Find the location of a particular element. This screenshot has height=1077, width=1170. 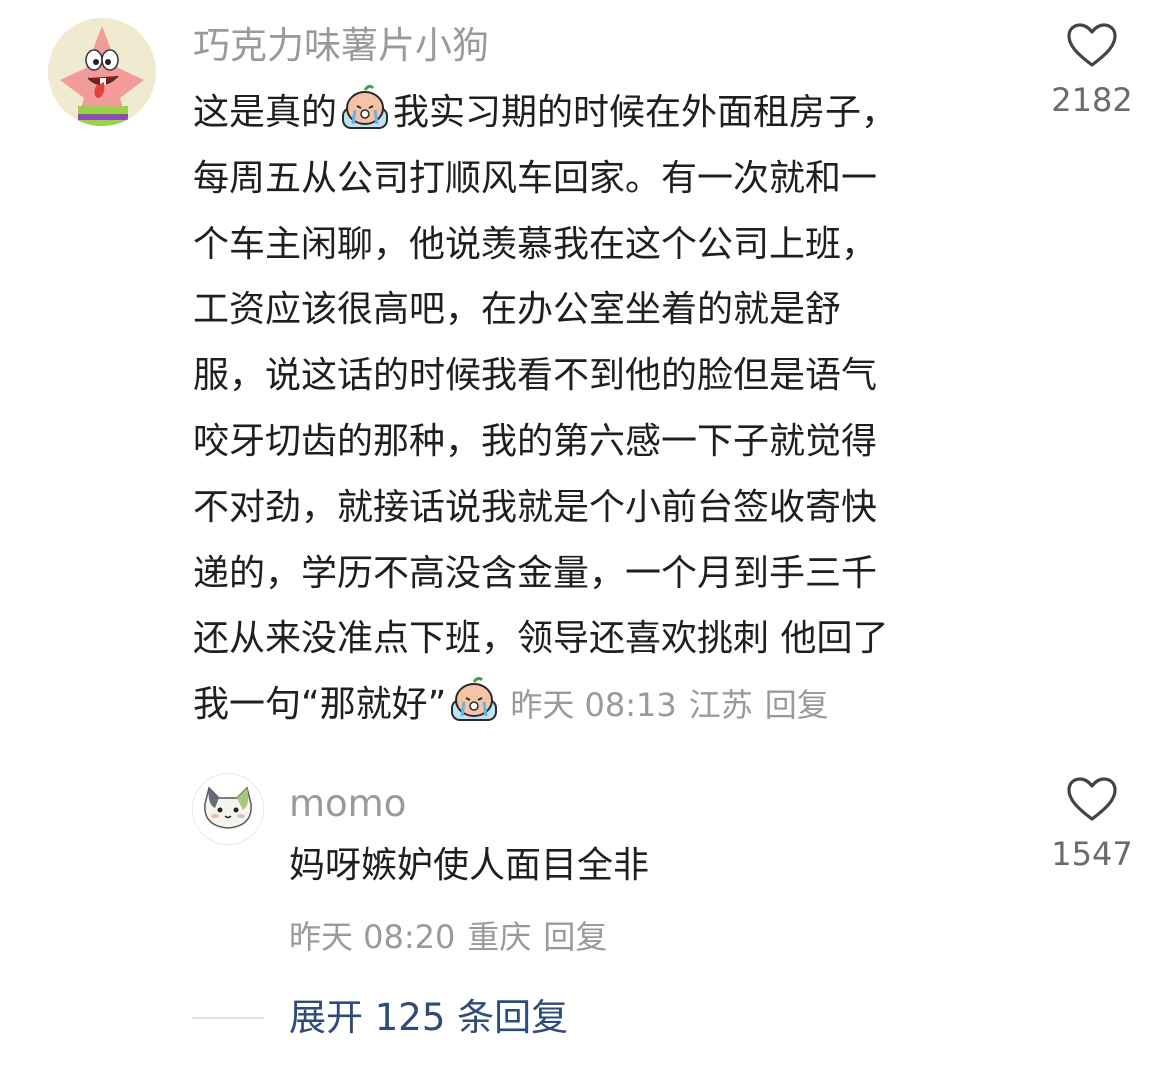

reply-like-button: 1547 is located at coordinates (1092, 825).